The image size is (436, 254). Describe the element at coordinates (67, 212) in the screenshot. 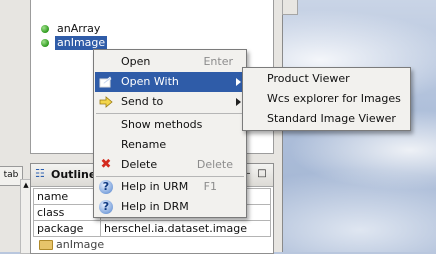

I see `table-cell-key: class` at that location.